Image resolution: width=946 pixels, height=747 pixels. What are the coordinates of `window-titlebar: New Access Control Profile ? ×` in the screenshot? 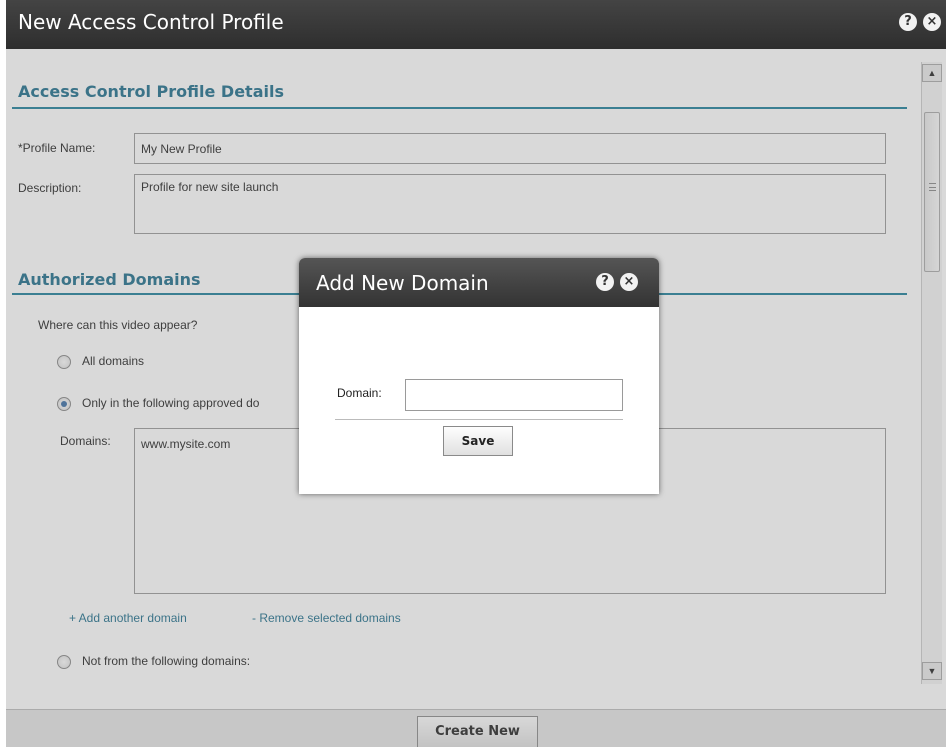 It's located at (476, 24).